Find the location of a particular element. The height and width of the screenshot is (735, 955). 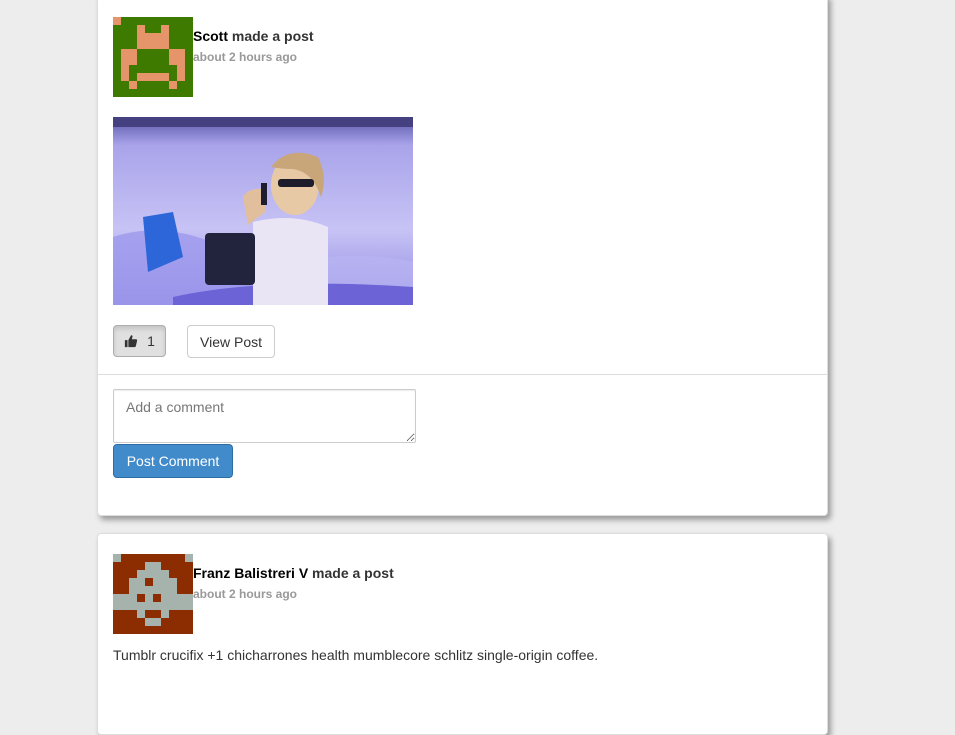

post-comment-button: Post Comment is located at coordinates (173, 461).